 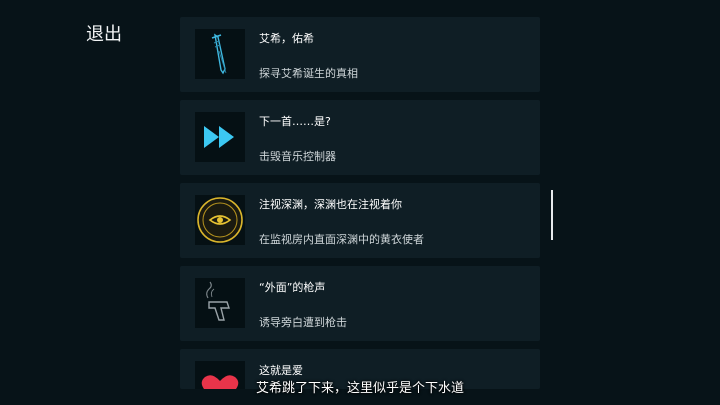 I want to click on achievement-title: 这就是爱, so click(x=281, y=370).